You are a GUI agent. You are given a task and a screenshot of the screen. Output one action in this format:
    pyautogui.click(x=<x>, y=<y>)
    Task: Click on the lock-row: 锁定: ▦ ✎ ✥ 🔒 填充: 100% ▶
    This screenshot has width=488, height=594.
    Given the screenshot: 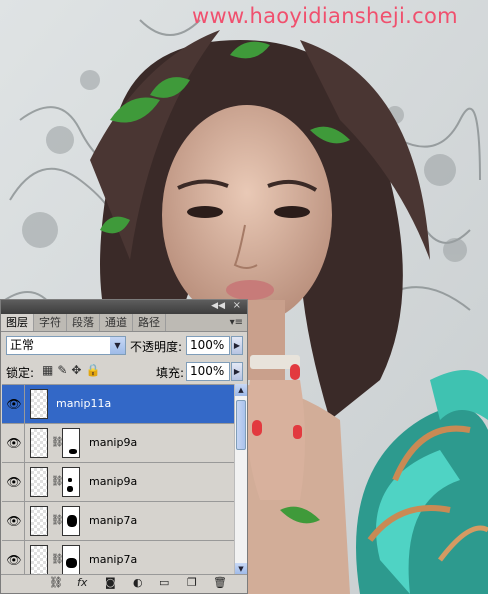 What is the action you would take?
    pyautogui.click(x=125, y=372)
    